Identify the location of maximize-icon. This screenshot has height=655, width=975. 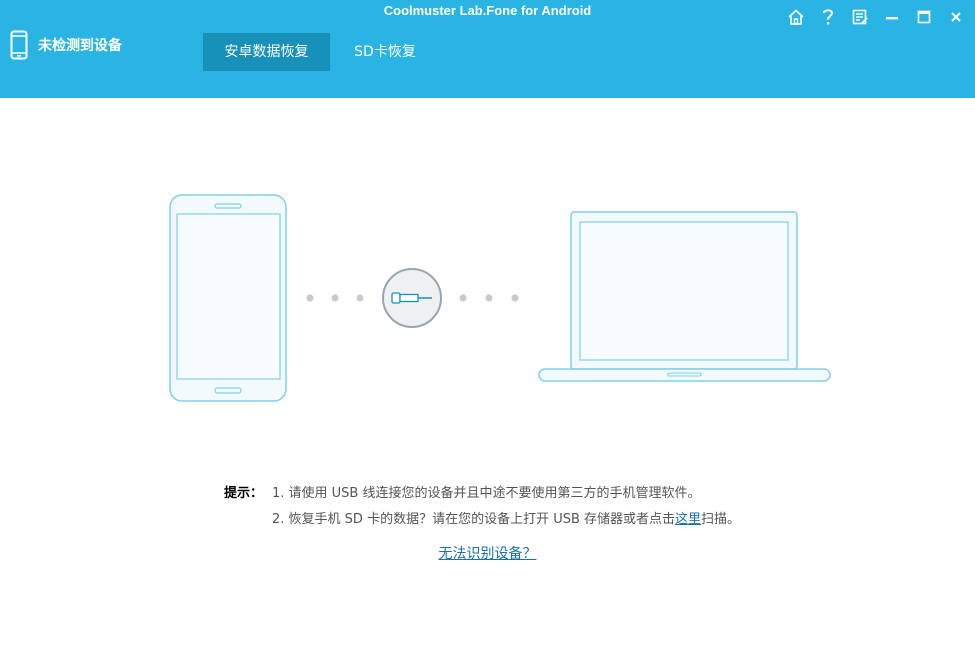
(924, 17).